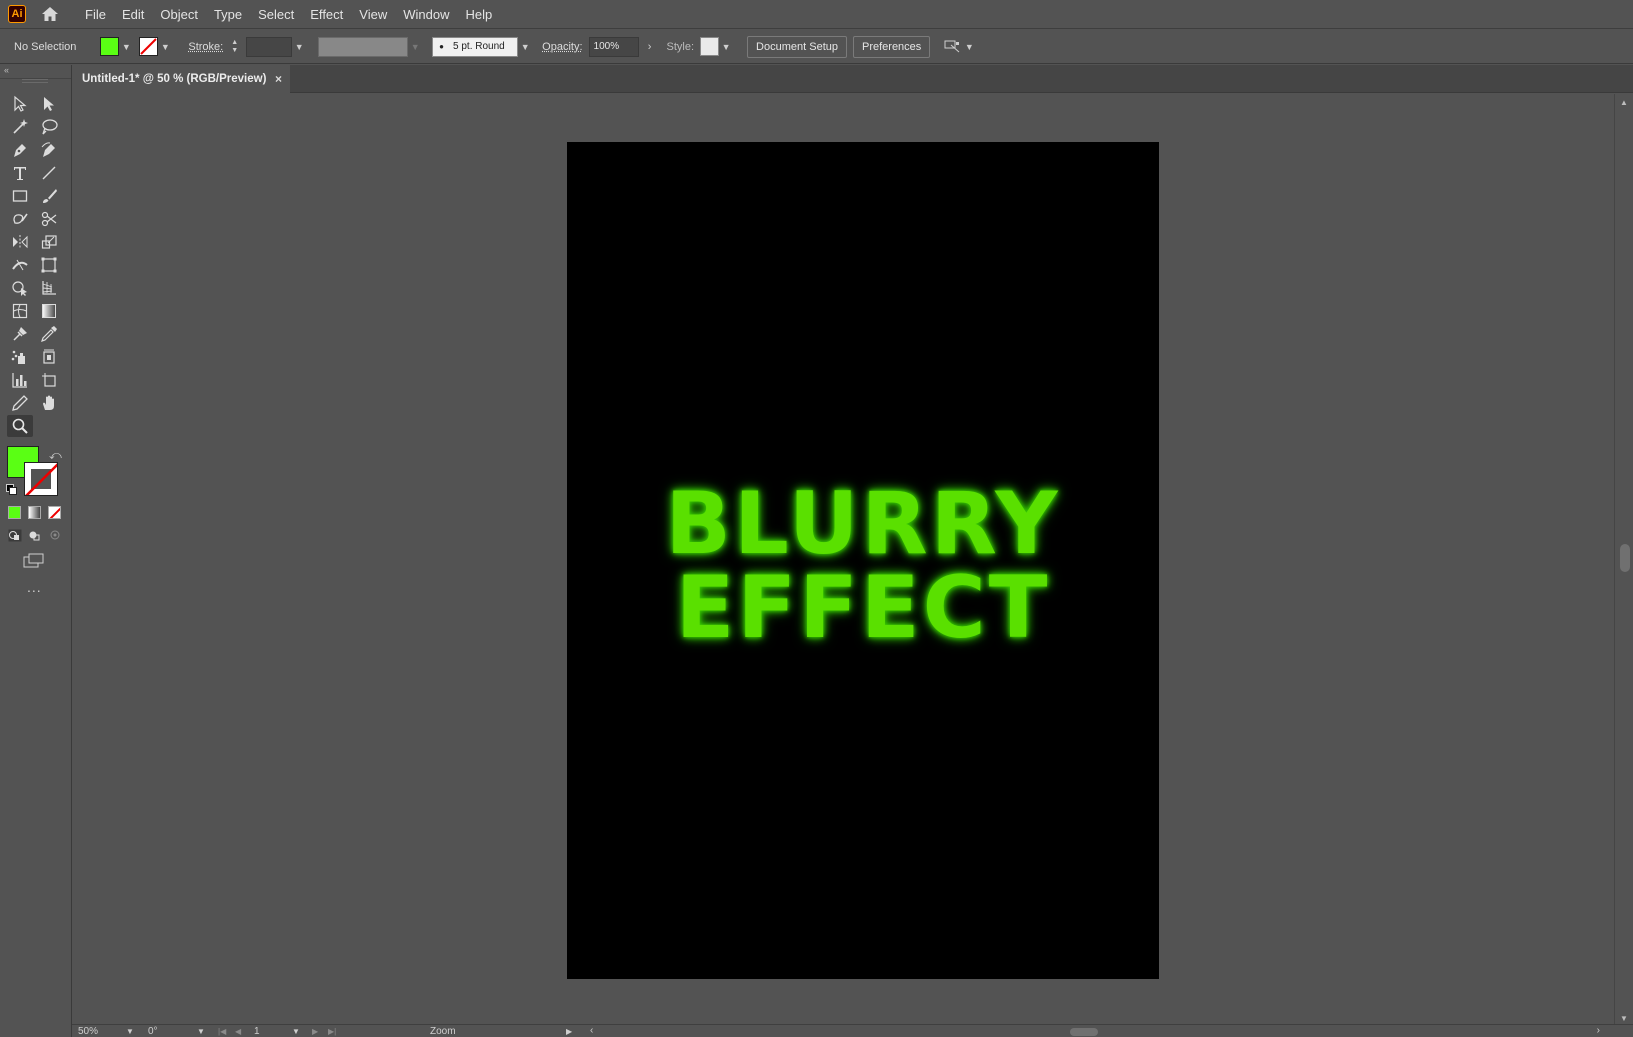 The image size is (1633, 1037). I want to click on screen-mode-icon, so click(34, 561).